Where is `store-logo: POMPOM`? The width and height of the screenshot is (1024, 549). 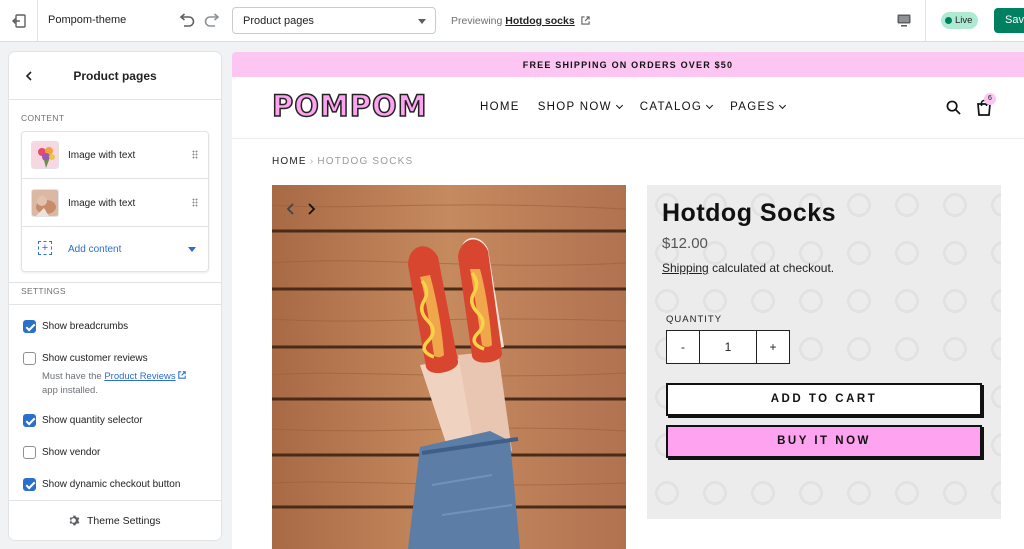
store-logo: POMPOM is located at coordinates (349, 106).